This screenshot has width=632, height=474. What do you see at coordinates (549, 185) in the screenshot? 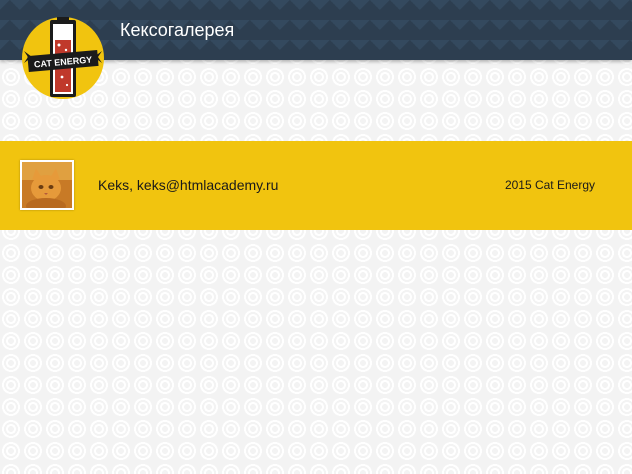
I see `copyright-text: 2015 Cat Energy` at bounding box center [549, 185].